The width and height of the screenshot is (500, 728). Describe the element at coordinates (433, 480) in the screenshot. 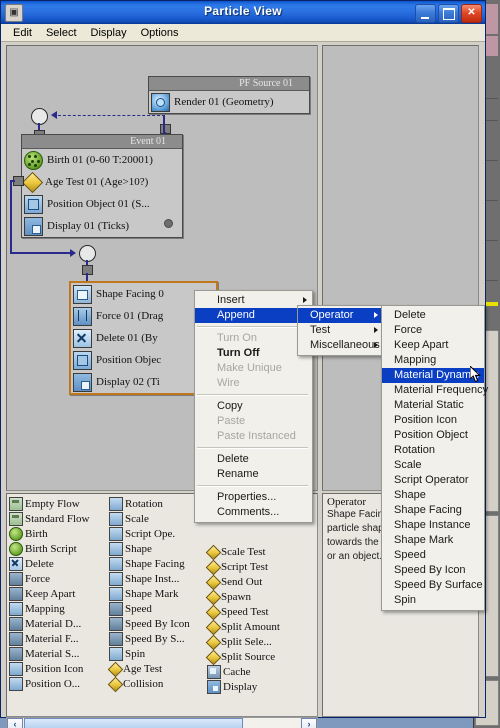

I see `operator-item-script-operator: Script Operator` at that location.